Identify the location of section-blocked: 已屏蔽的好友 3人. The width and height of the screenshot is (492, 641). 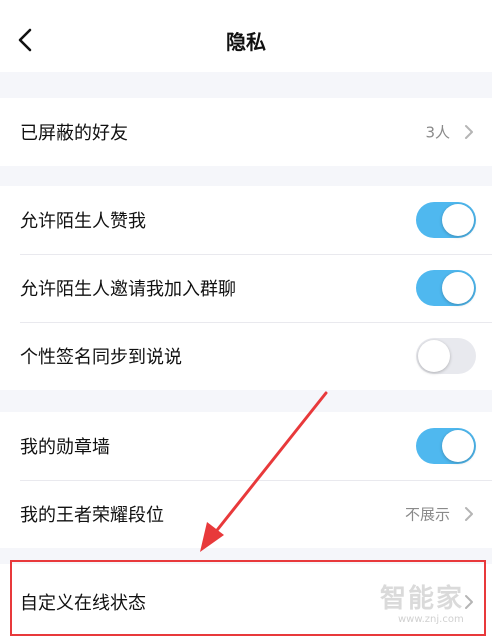
(246, 132).